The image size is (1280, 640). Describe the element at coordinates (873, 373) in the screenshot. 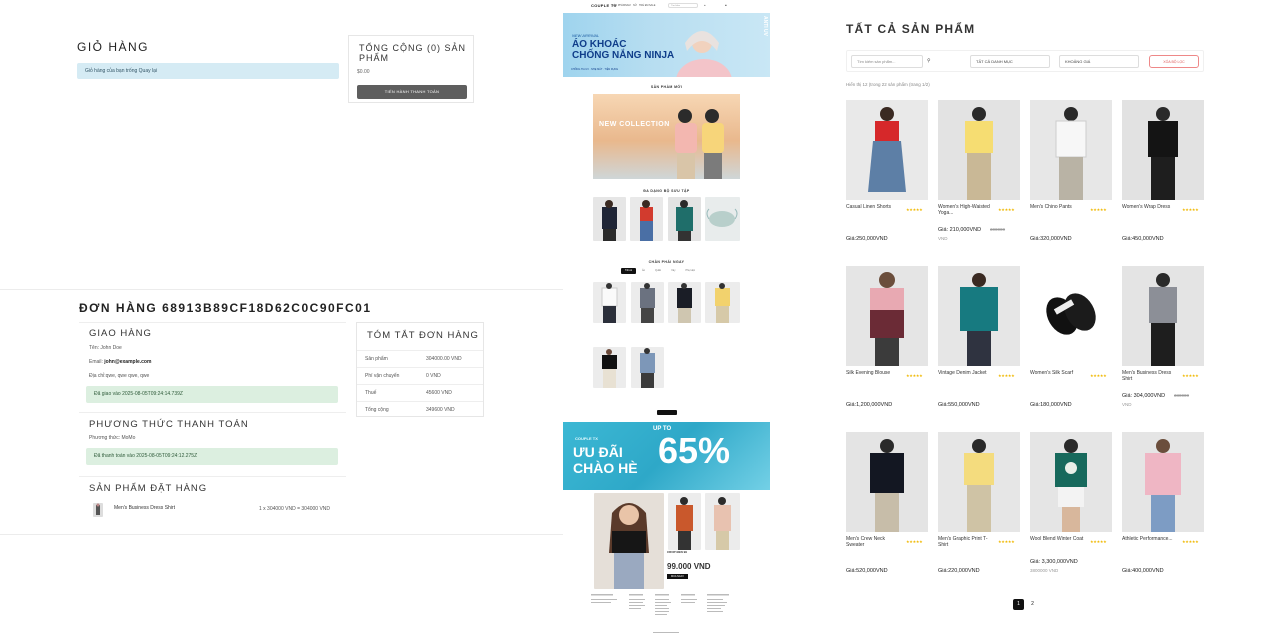

I see `product-name: Silk Evening Blouse` at that location.